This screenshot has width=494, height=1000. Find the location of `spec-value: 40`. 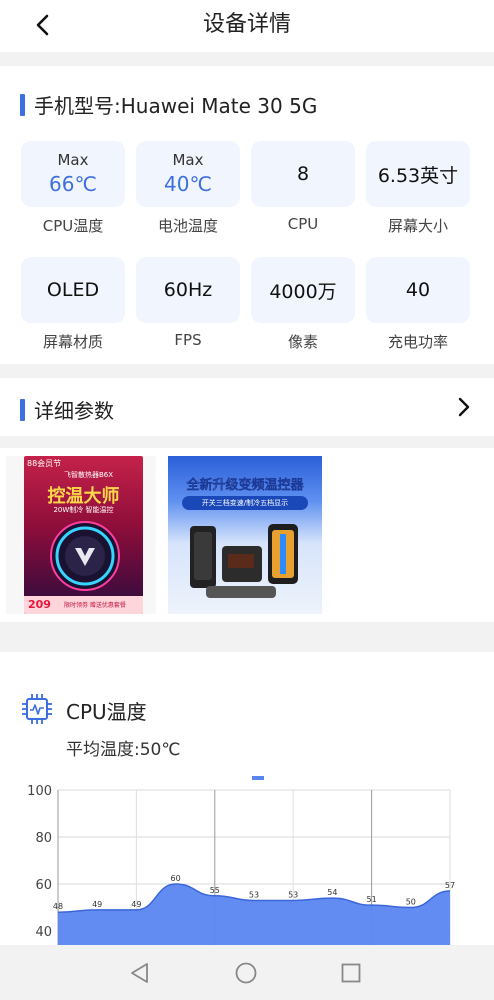

spec-value: 40 is located at coordinates (418, 290).